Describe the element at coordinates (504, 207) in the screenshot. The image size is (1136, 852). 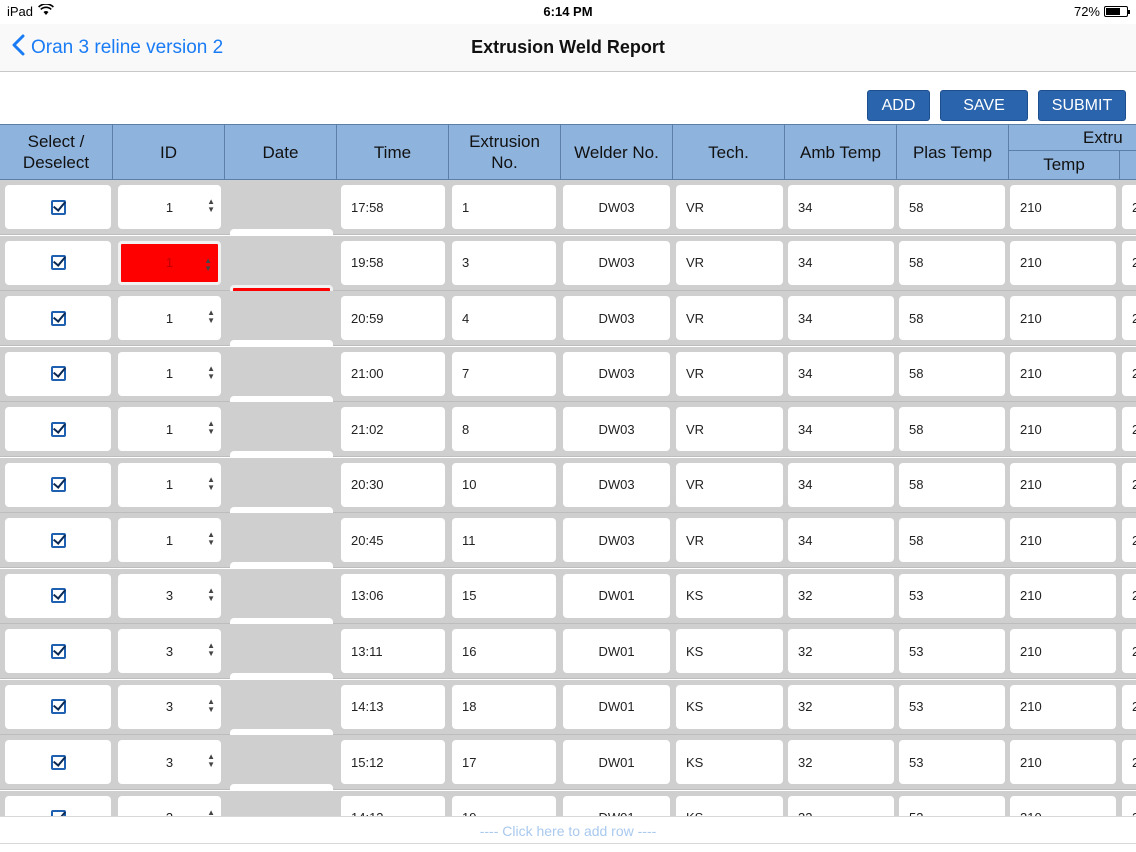
I see `extrusion-no-field: 1` at that location.